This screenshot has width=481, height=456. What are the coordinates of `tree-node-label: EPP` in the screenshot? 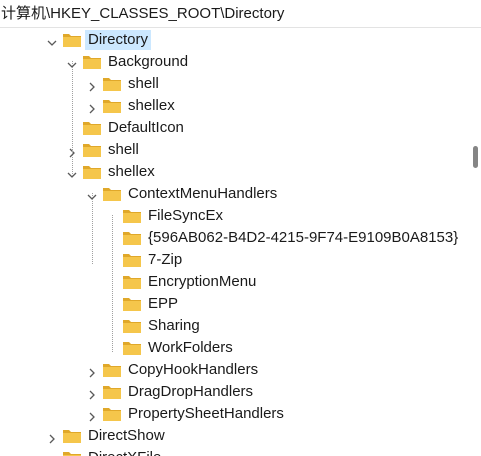 It's located at (163, 304).